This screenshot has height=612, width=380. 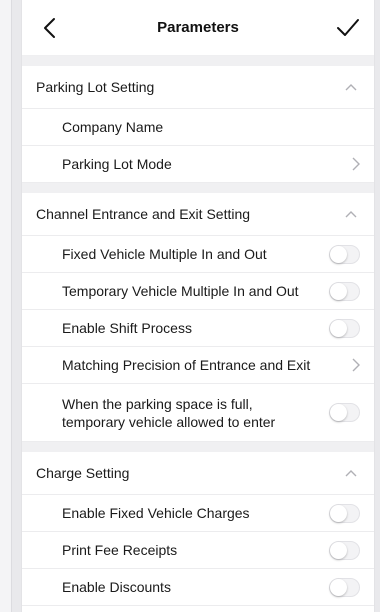 I want to click on row-enable-discounts: Enable Discounts, so click(x=198, y=587).